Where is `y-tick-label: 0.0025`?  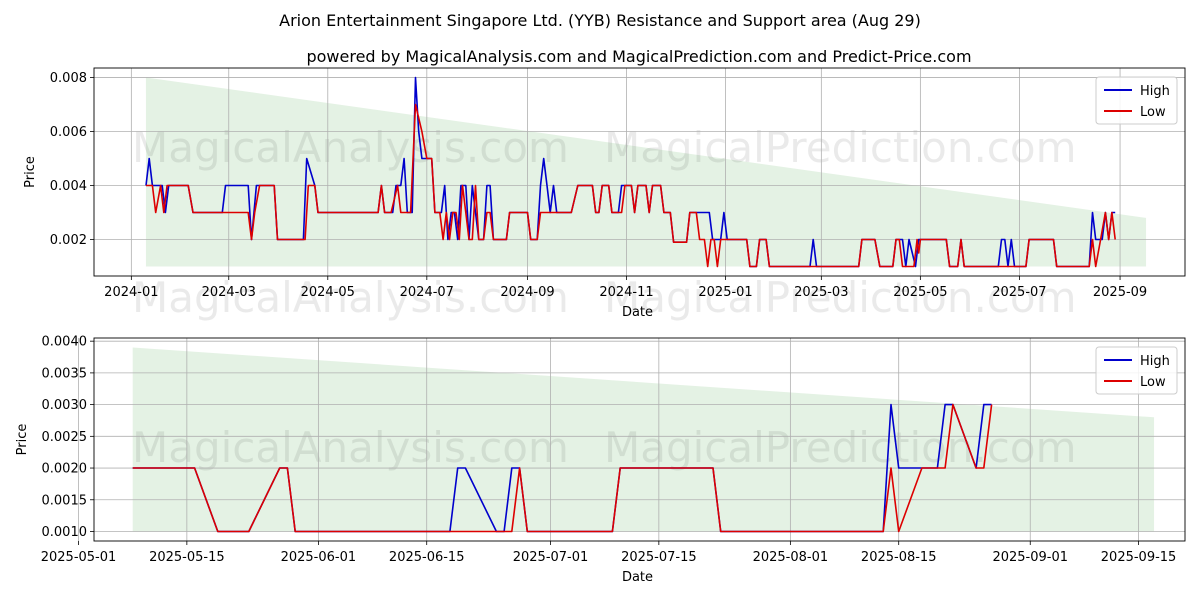 y-tick-label: 0.0025 is located at coordinates (65, 437).